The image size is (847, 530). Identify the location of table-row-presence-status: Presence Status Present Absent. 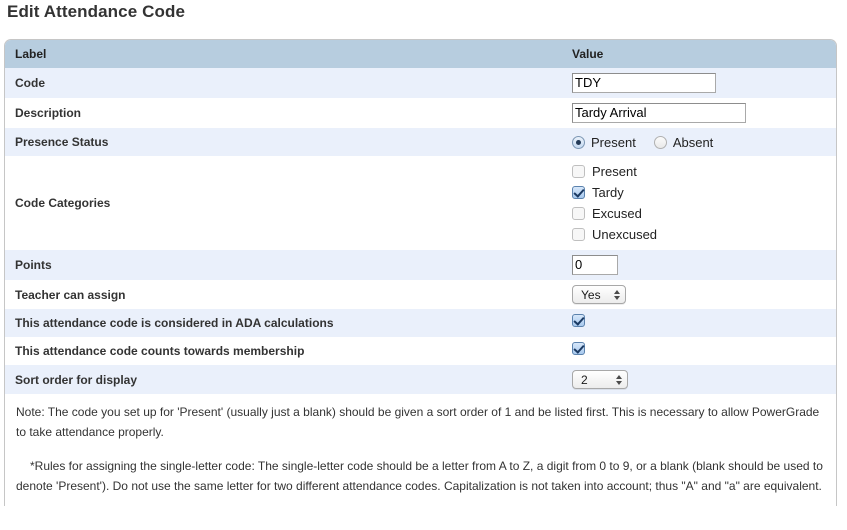
(420, 142).